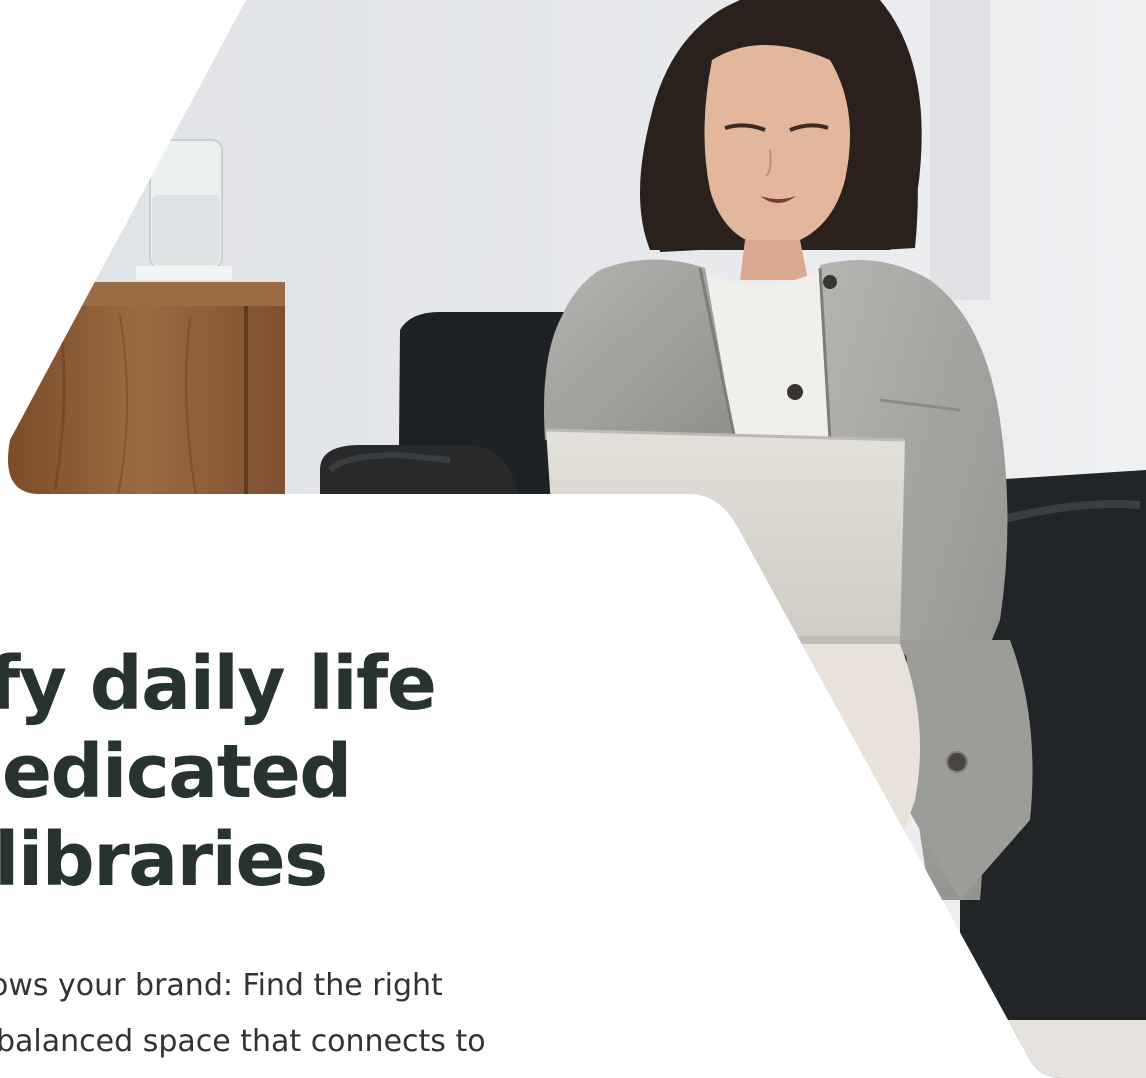 The image size is (1146, 1078). Describe the element at coordinates (184, 209) in the screenshot. I see `glass-jar` at that location.